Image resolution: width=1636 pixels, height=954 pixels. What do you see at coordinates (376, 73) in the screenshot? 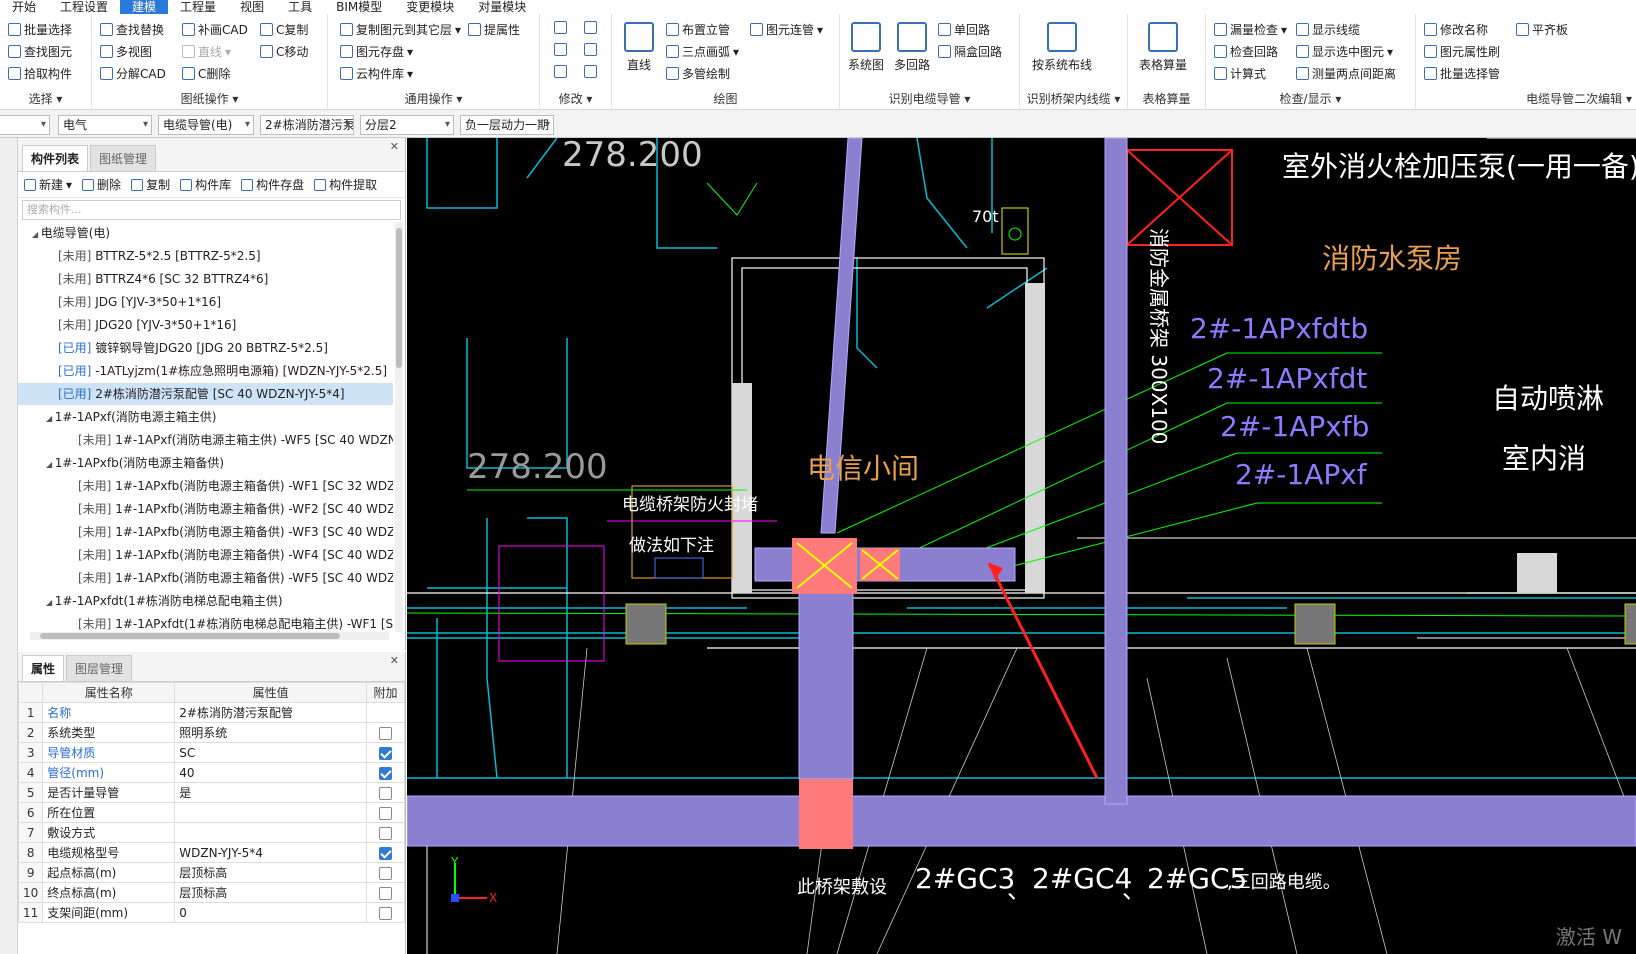
I see `cloud-library-button: 云构件库 ▾` at bounding box center [376, 73].